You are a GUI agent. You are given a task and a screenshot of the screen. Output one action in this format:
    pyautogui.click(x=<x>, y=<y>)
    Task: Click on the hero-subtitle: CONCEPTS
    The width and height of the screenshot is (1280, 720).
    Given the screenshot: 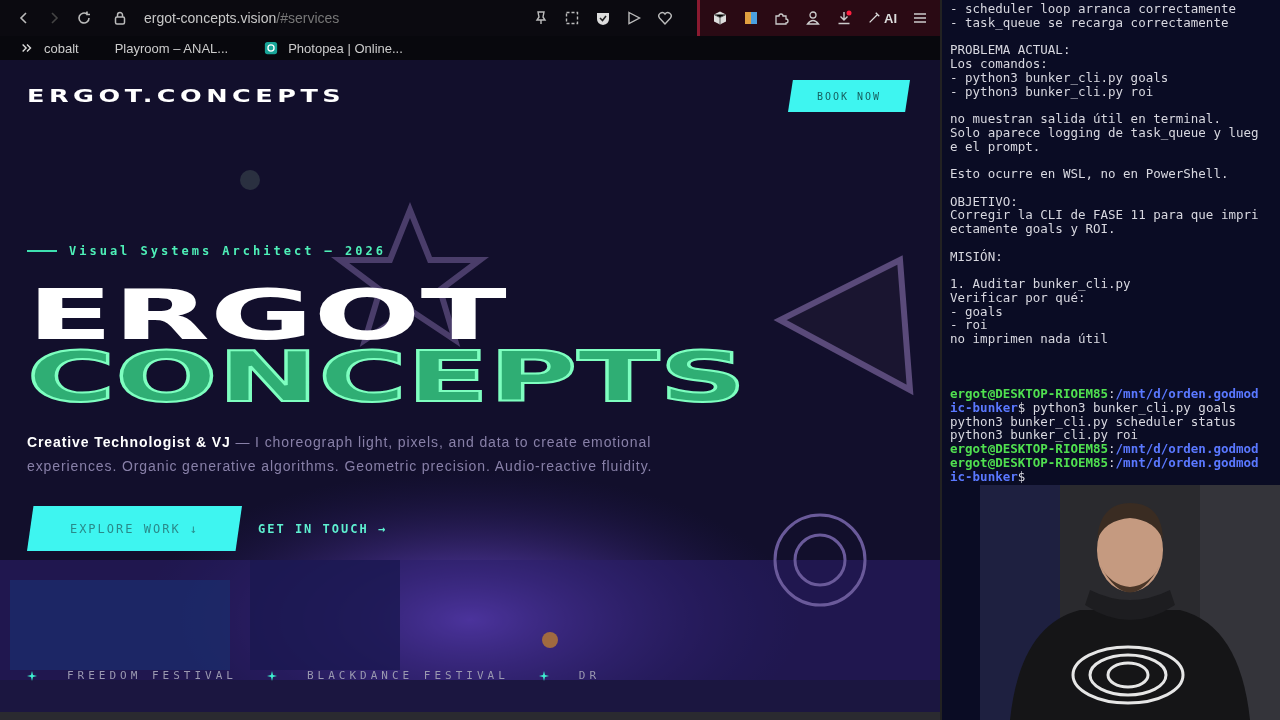 What is the action you would take?
    pyautogui.click(x=387, y=377)
    